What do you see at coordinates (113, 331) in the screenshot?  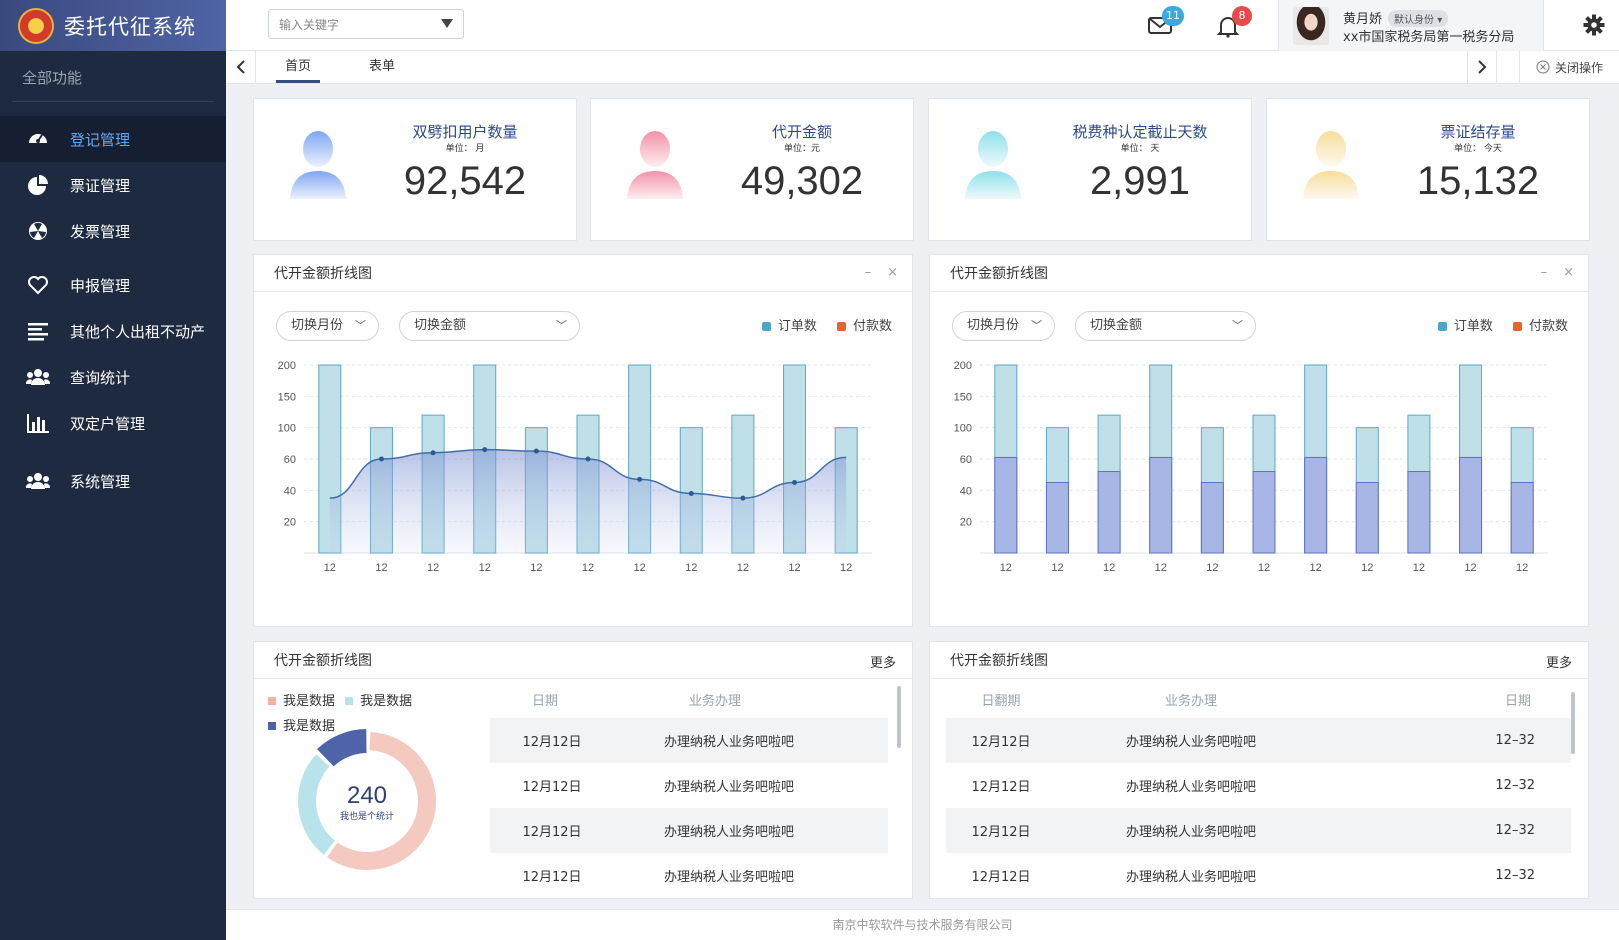 I see `sidebar-item-rental-property: 其他个人出租不动产` at bounding box center [113, 331].